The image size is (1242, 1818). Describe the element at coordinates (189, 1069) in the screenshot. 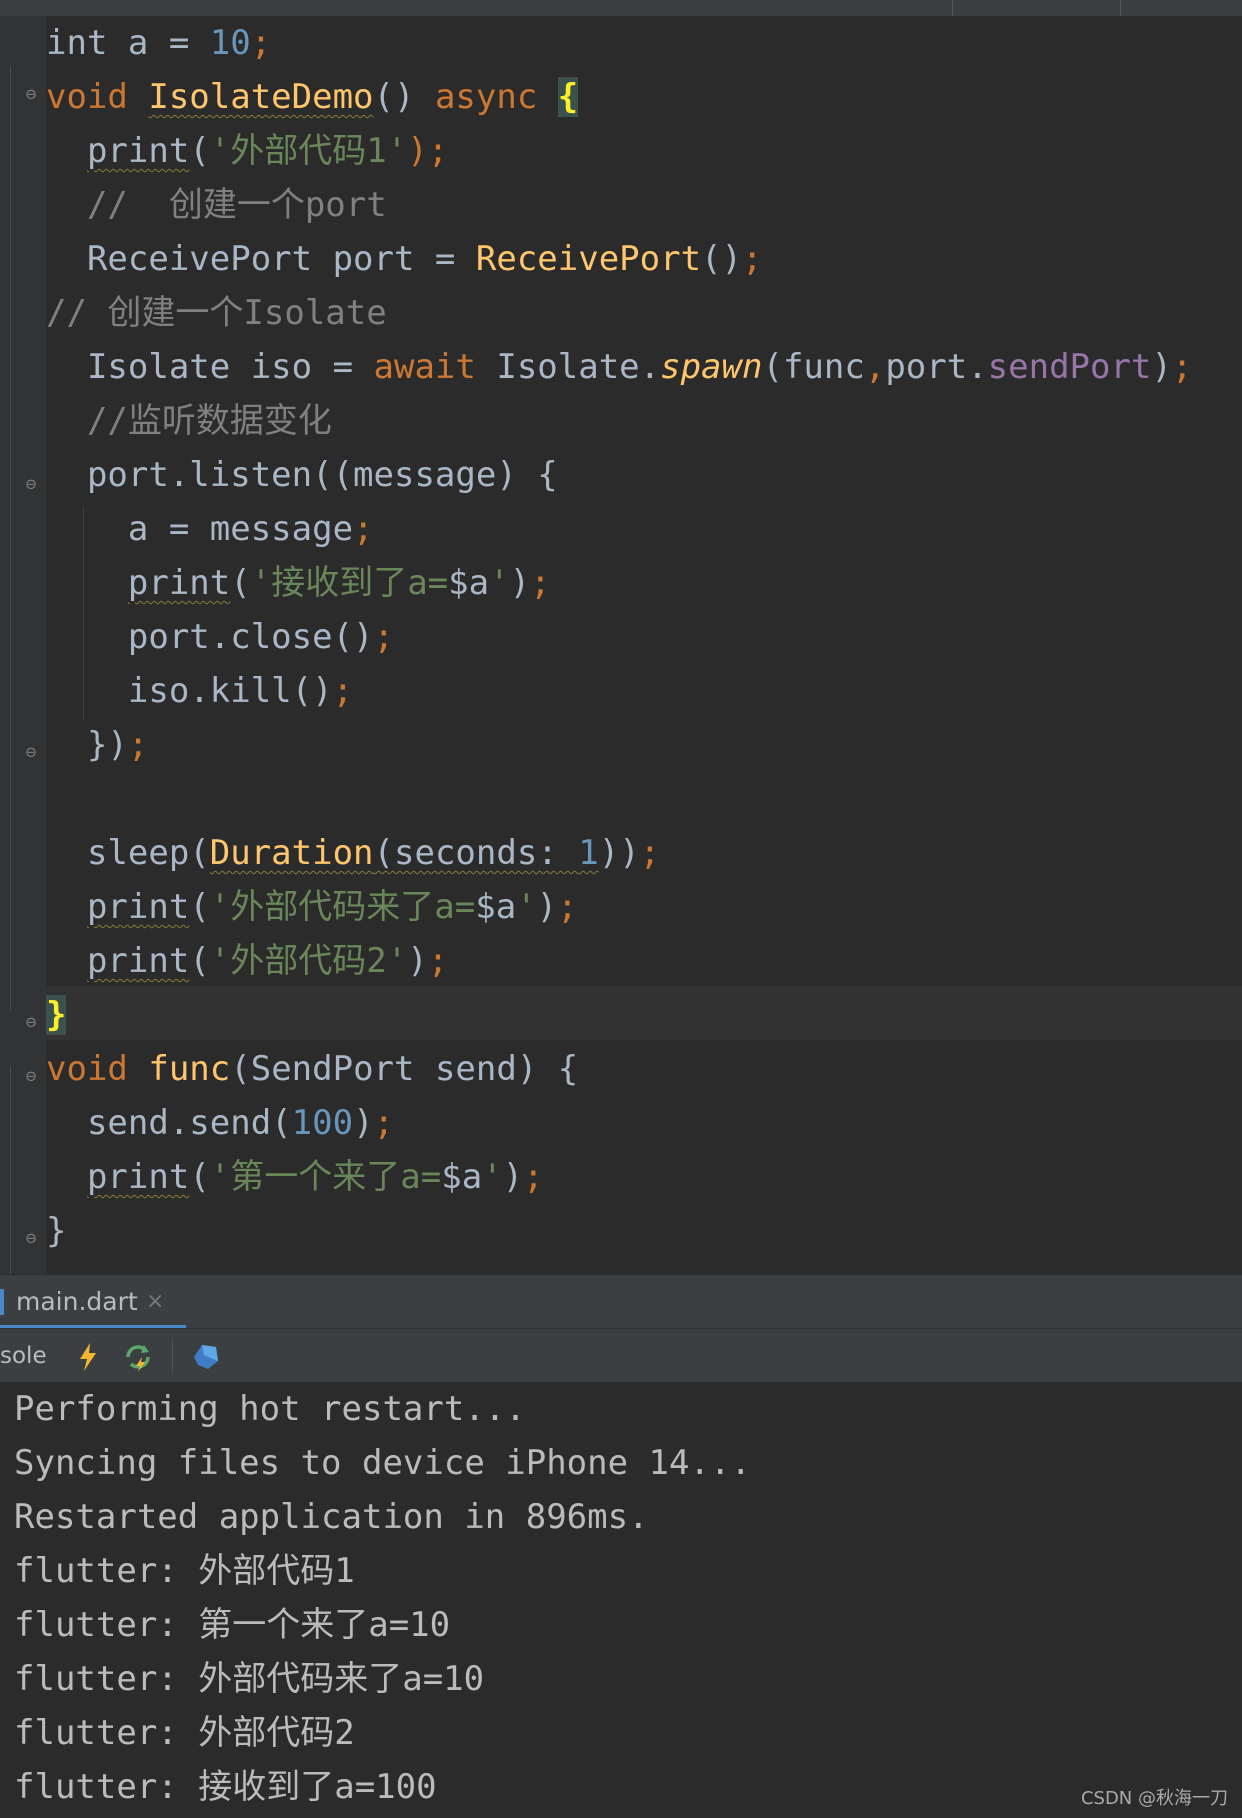

I see `code-token: func` at that location.